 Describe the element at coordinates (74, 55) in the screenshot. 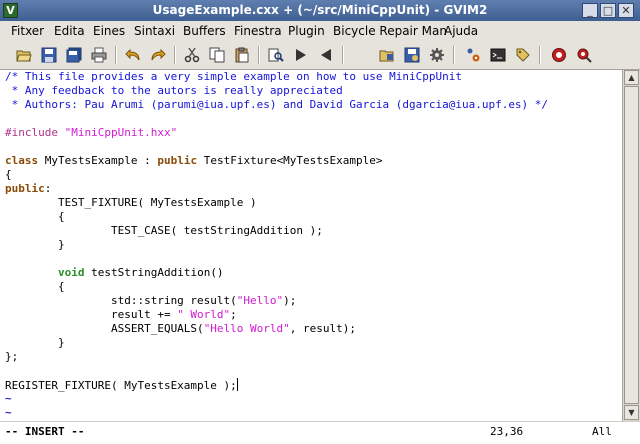

I see `save-all-icon` at that location.